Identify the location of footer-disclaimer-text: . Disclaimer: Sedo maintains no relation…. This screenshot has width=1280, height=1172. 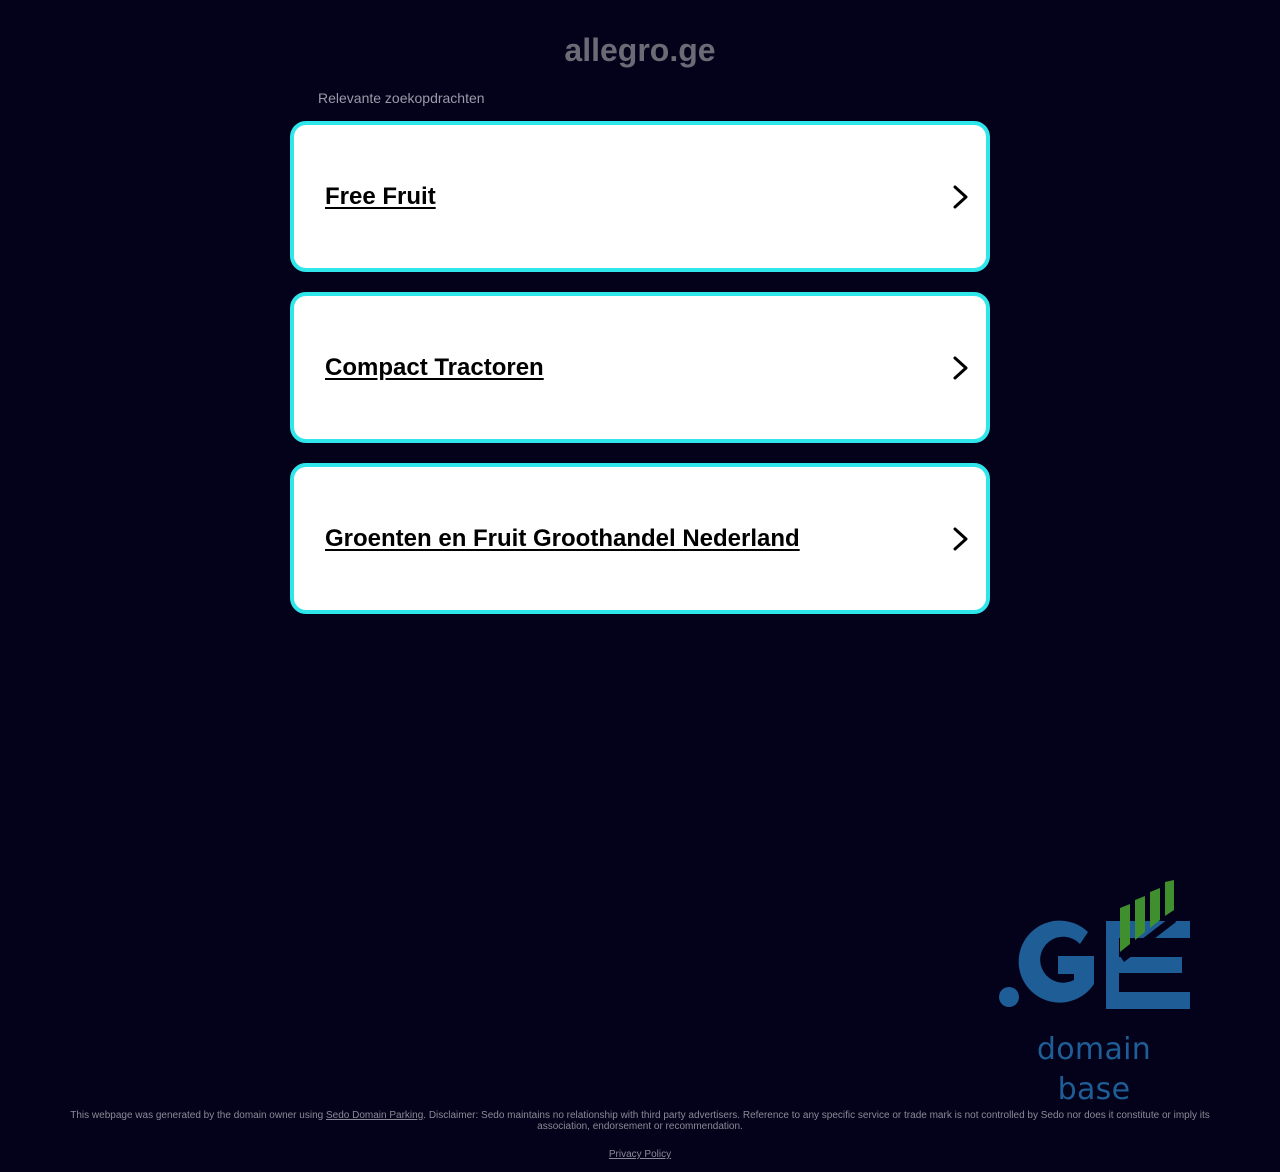
(816, 1121).